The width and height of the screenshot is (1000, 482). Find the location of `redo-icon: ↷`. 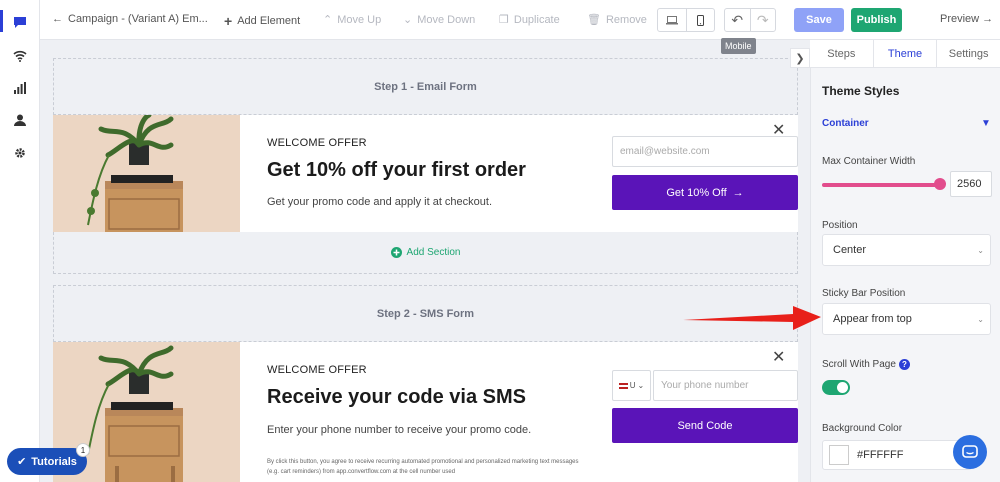

redo-icon: ↷ is located at coordinates (762, 19).